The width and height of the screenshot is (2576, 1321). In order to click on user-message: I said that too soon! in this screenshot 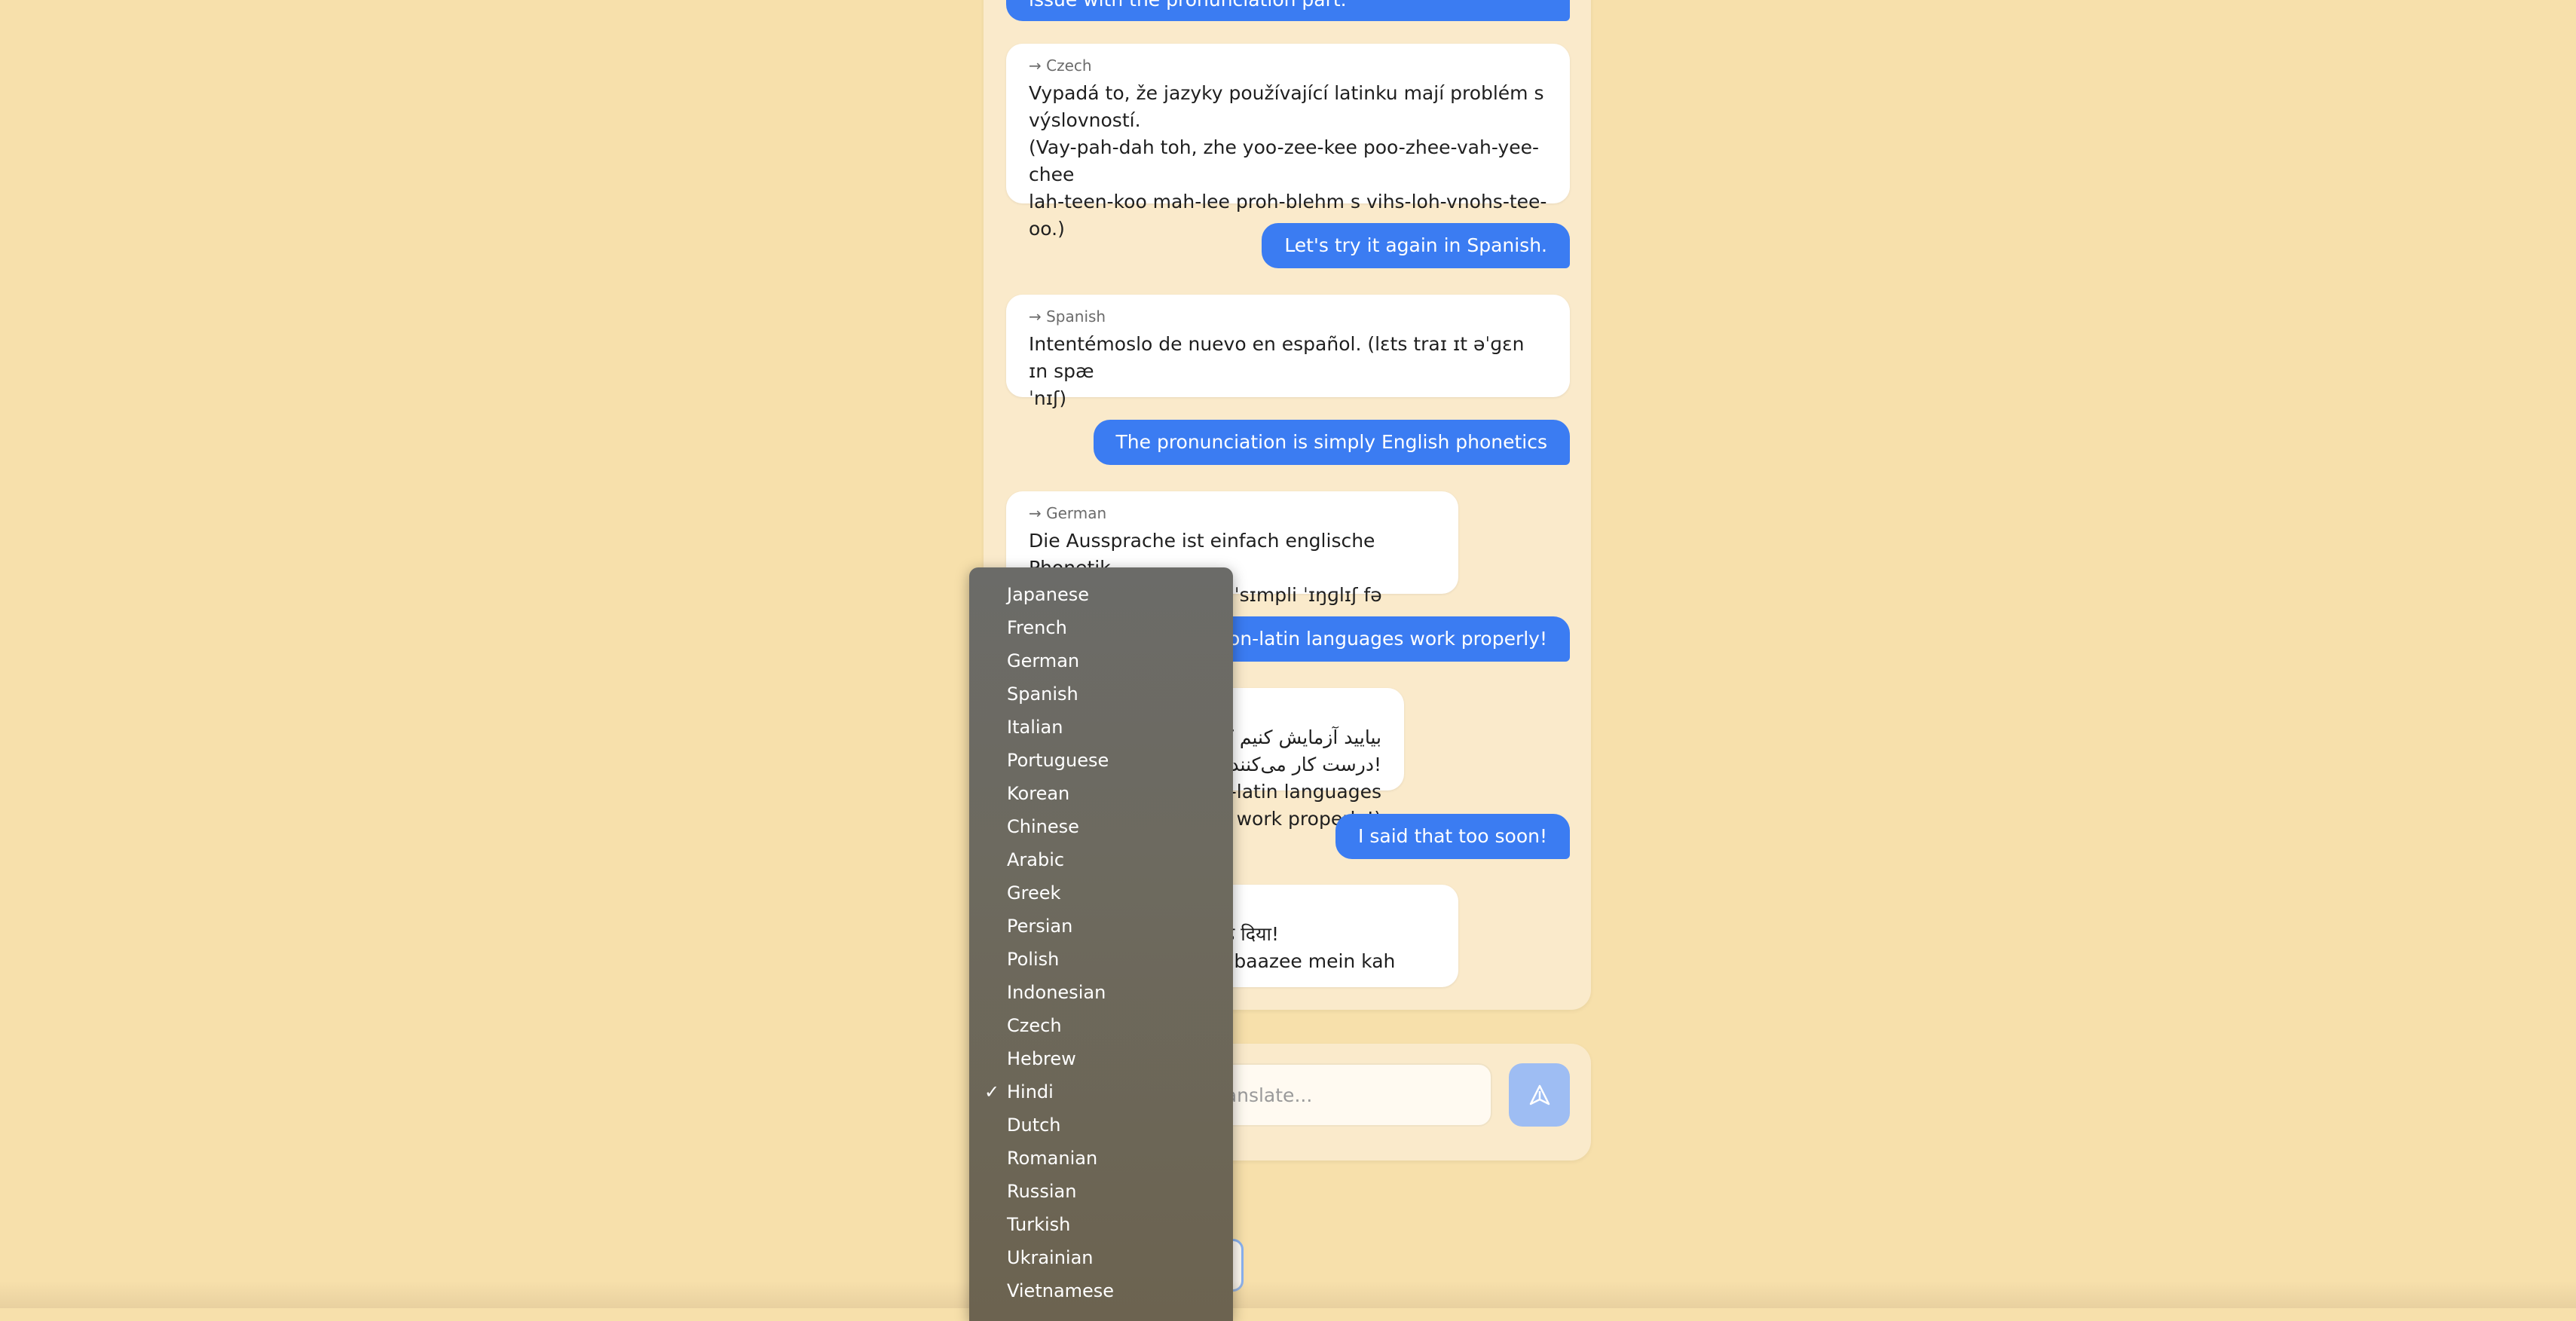, I will do `click(1452, 836)`.